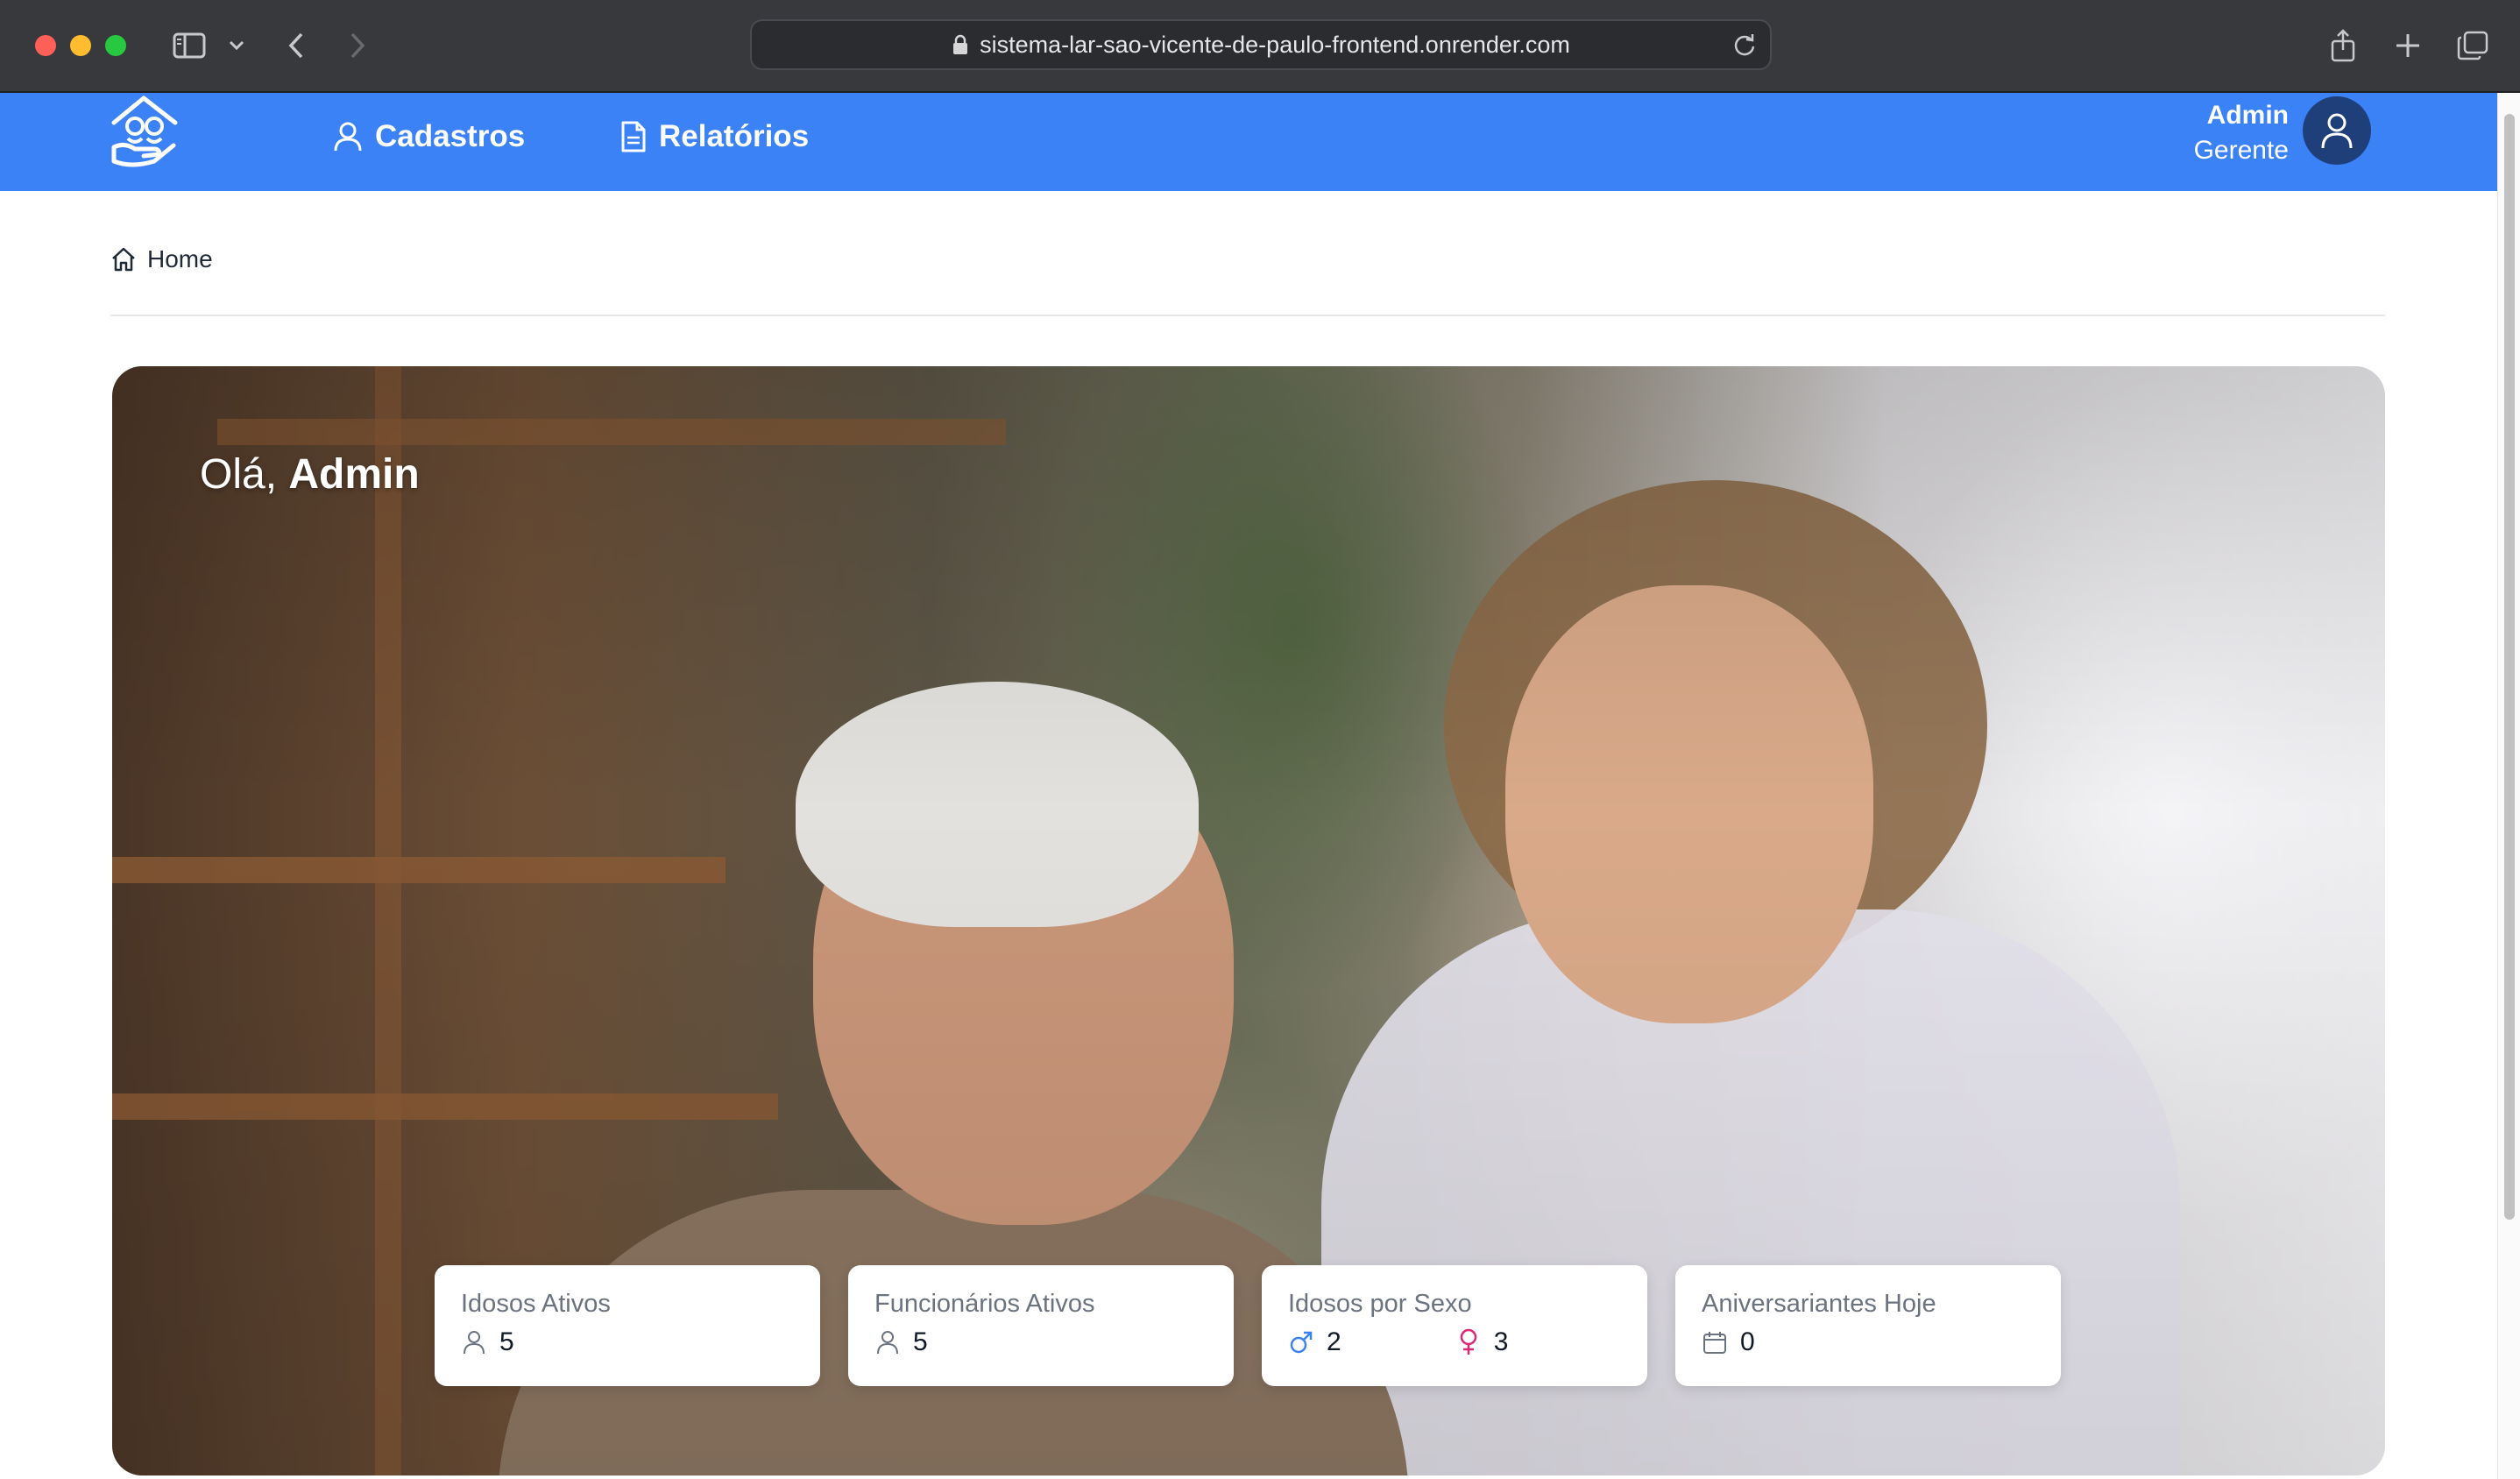 This screenshot has height=1479, width=2520. What do you see at coordinates (180, 258) in the screenshot?
I see `breadcrumb-home-label: Home` at bounding box center [180, 258].